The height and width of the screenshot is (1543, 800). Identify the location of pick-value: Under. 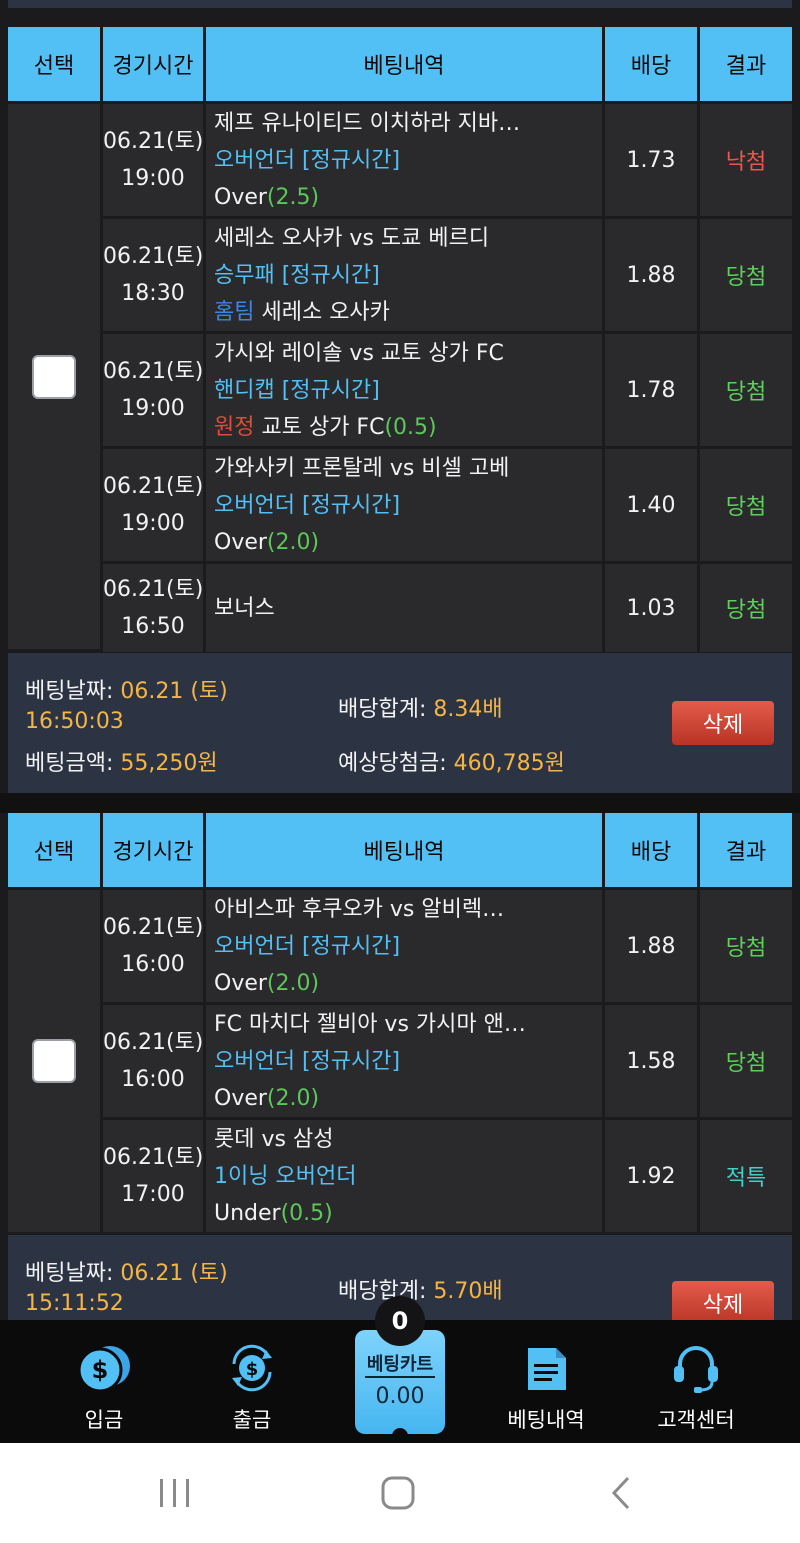
(247, 1213).